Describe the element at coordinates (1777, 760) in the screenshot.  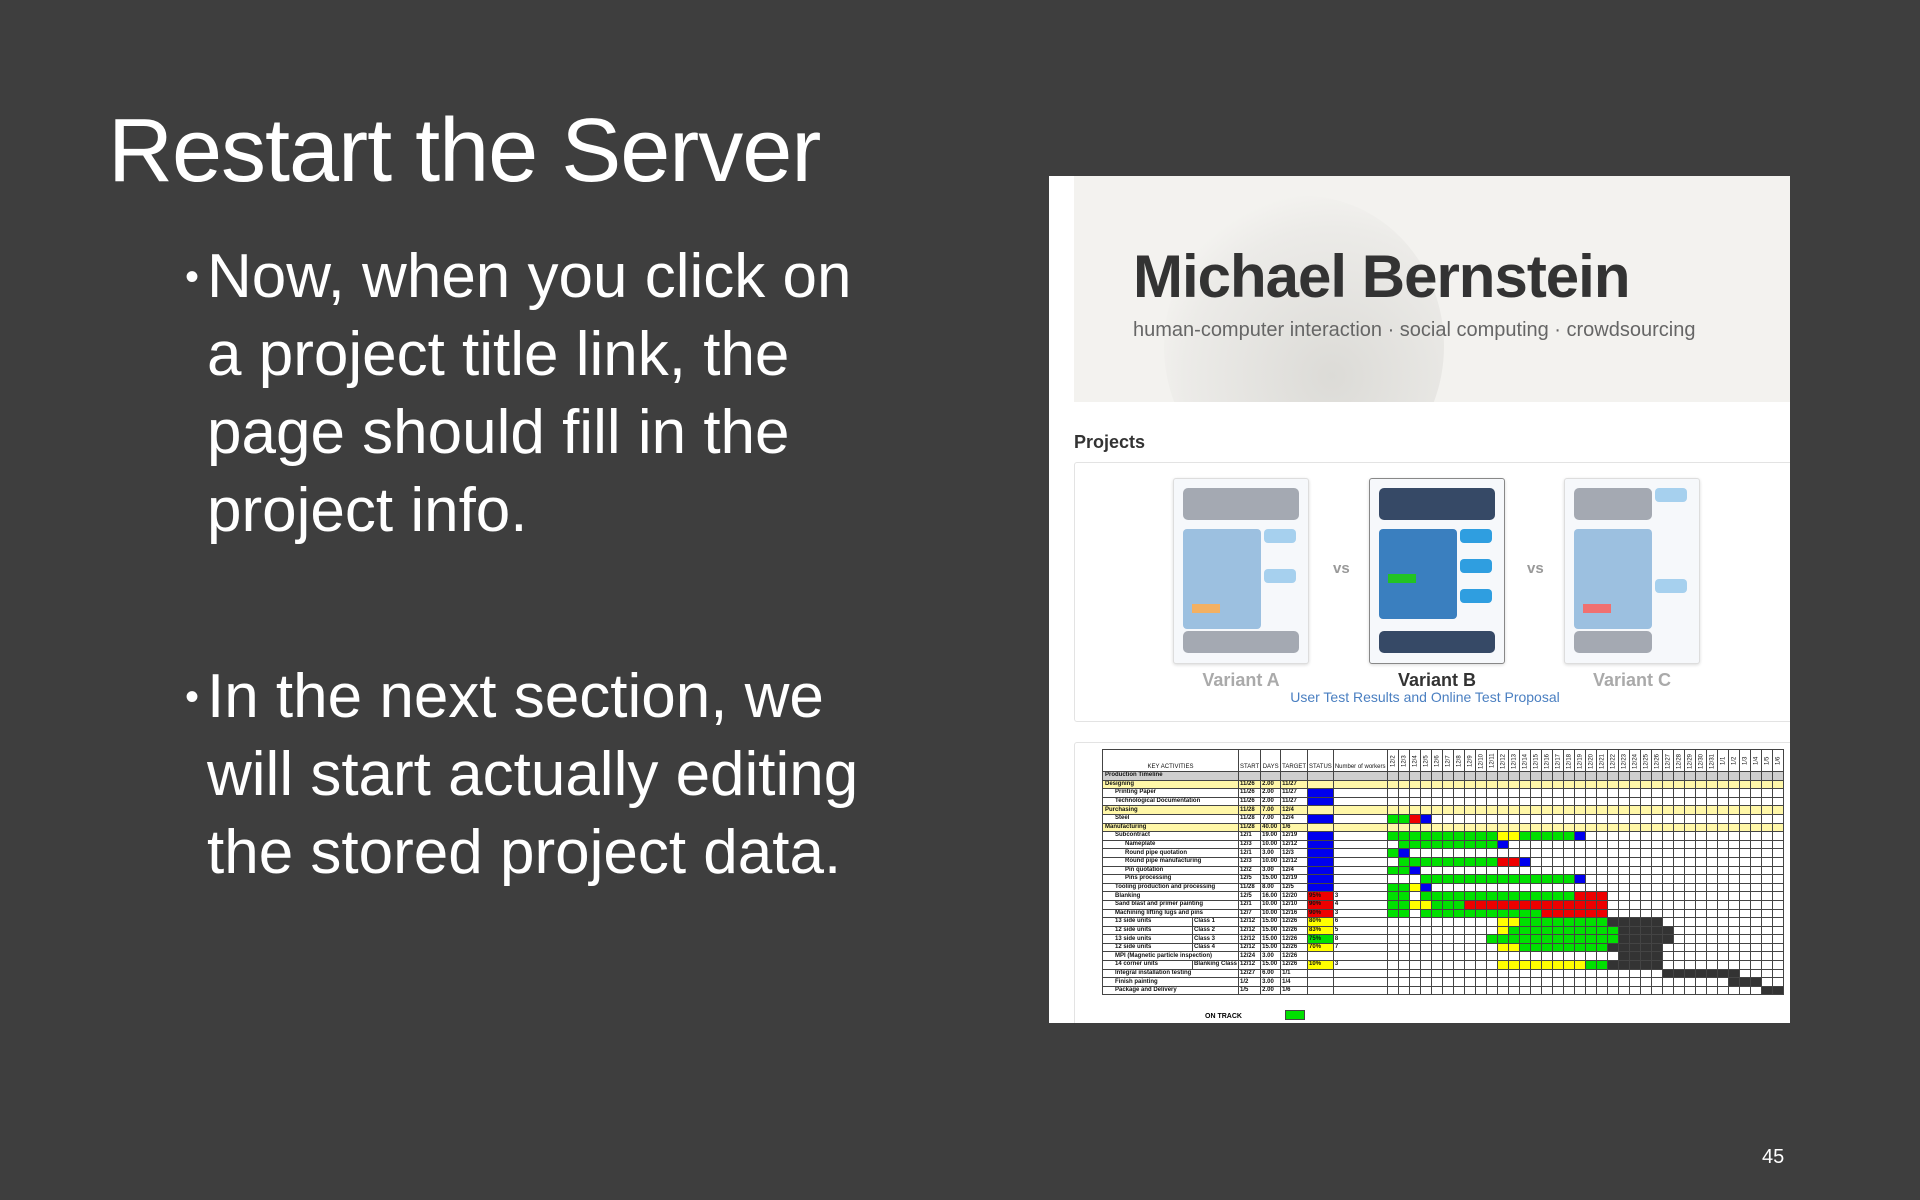
I see `date-label: 1/6` at that location.